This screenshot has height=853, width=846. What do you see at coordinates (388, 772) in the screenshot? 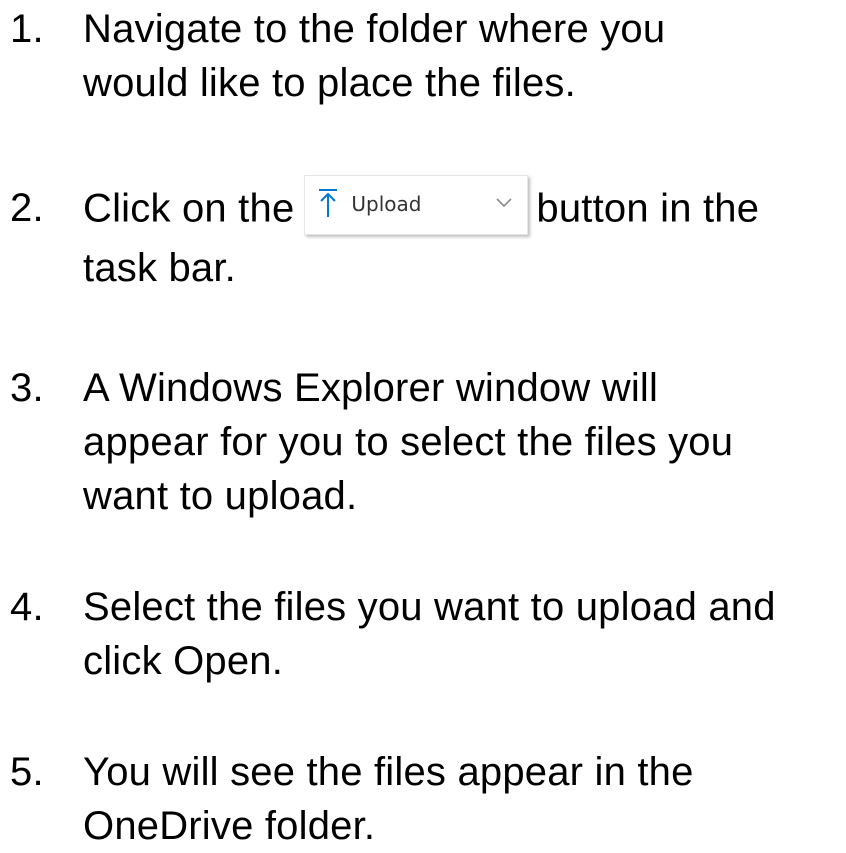
I see `step-text-line: You will see the files appear in the` at bounding box center [388, 772].